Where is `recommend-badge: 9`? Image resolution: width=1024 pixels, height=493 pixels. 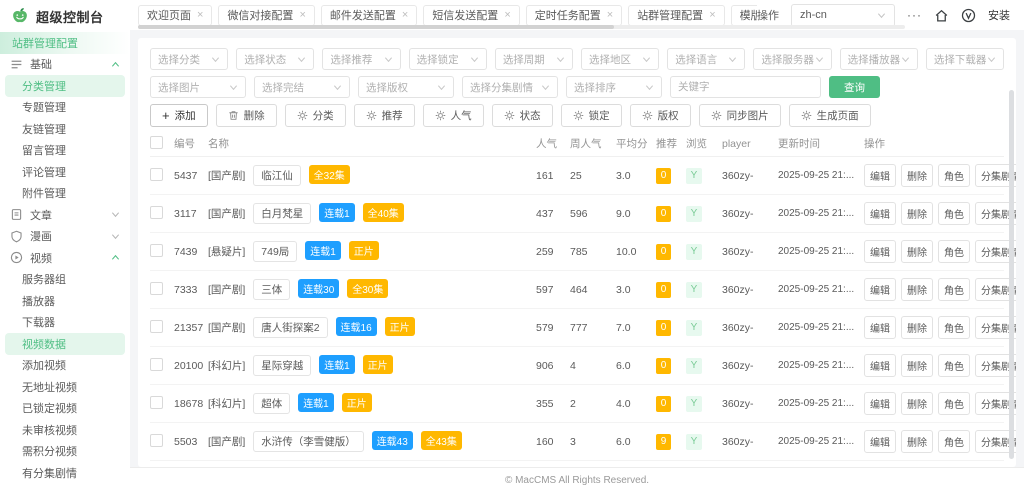
recommend-badge: 9 is located at coordinates (663, 441).